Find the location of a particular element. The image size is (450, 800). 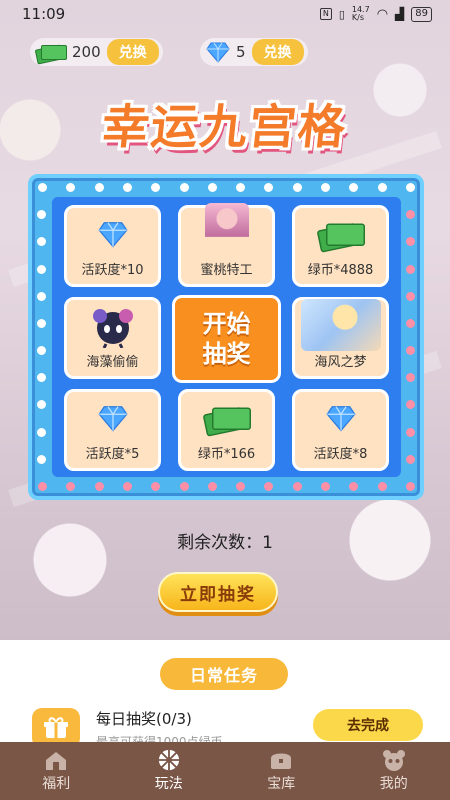

start-draw-button: 开始 抽奖 is located at coordinates (226, 339).